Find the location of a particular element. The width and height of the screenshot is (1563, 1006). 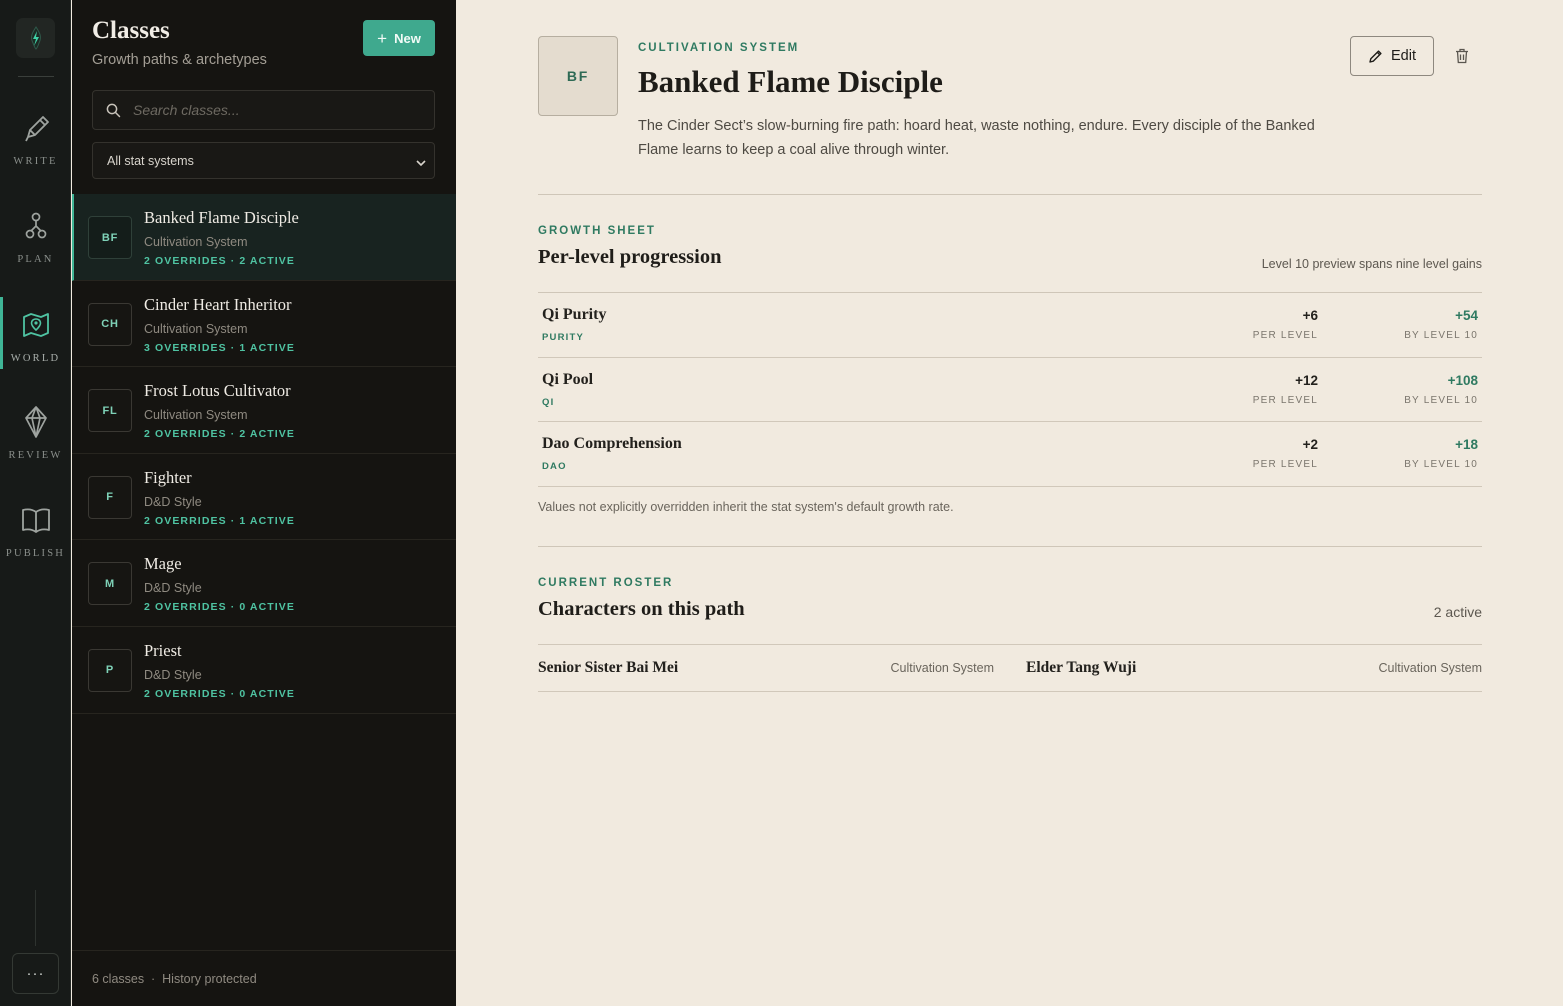

growth-title: Per-level progression is located at coordinates (630, 257).